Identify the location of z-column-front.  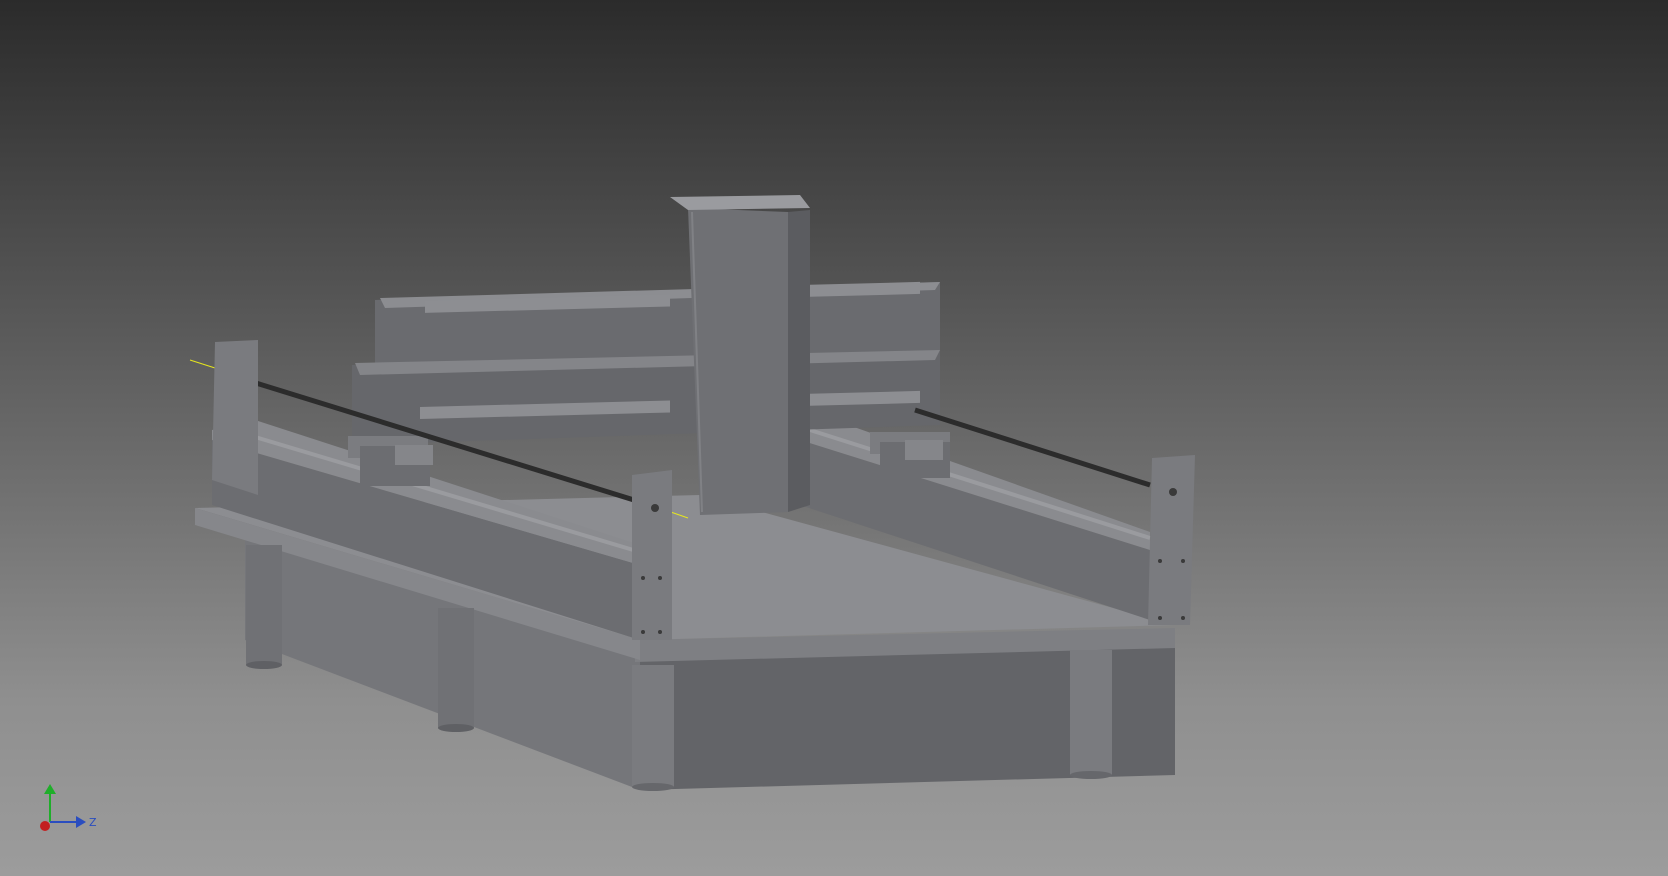
(738, 361).